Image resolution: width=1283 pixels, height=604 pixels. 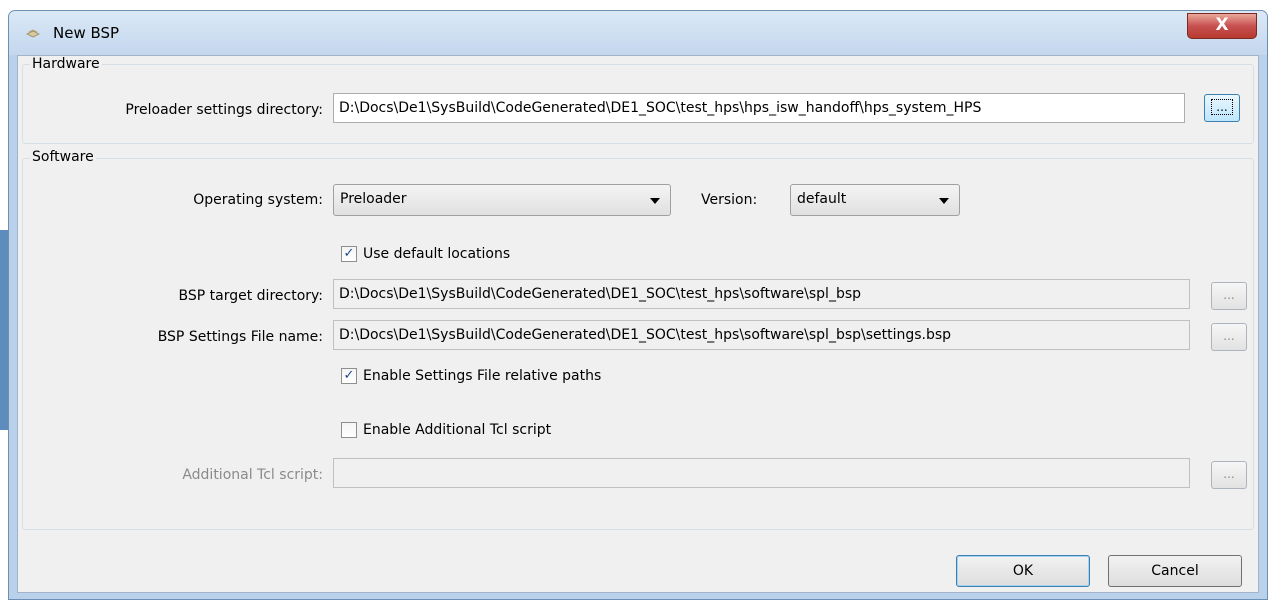 I want to click on additional-tcl-script-input, so click(x=761, y=473).